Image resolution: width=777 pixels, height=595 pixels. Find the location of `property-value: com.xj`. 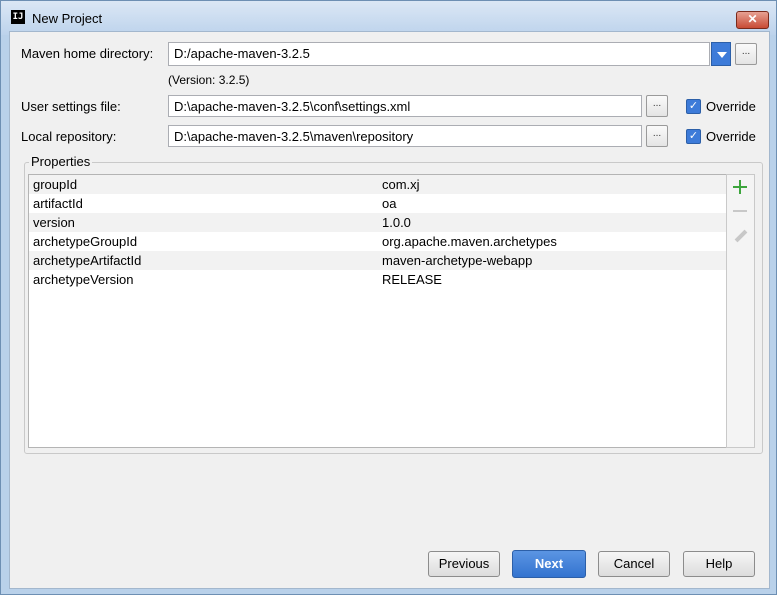

property-value: com.xj is located at coordinates (401, 184).